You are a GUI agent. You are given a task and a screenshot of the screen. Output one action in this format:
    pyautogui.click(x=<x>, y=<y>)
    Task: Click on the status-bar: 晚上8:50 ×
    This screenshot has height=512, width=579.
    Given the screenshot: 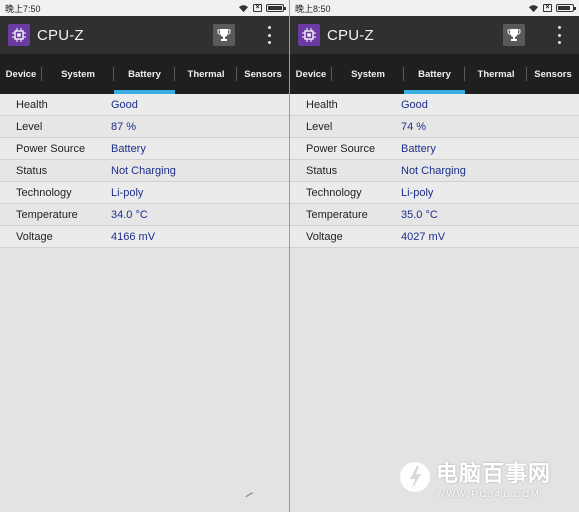 What is the action you would take?
    pyautogui.click(x=434, y=8)
    